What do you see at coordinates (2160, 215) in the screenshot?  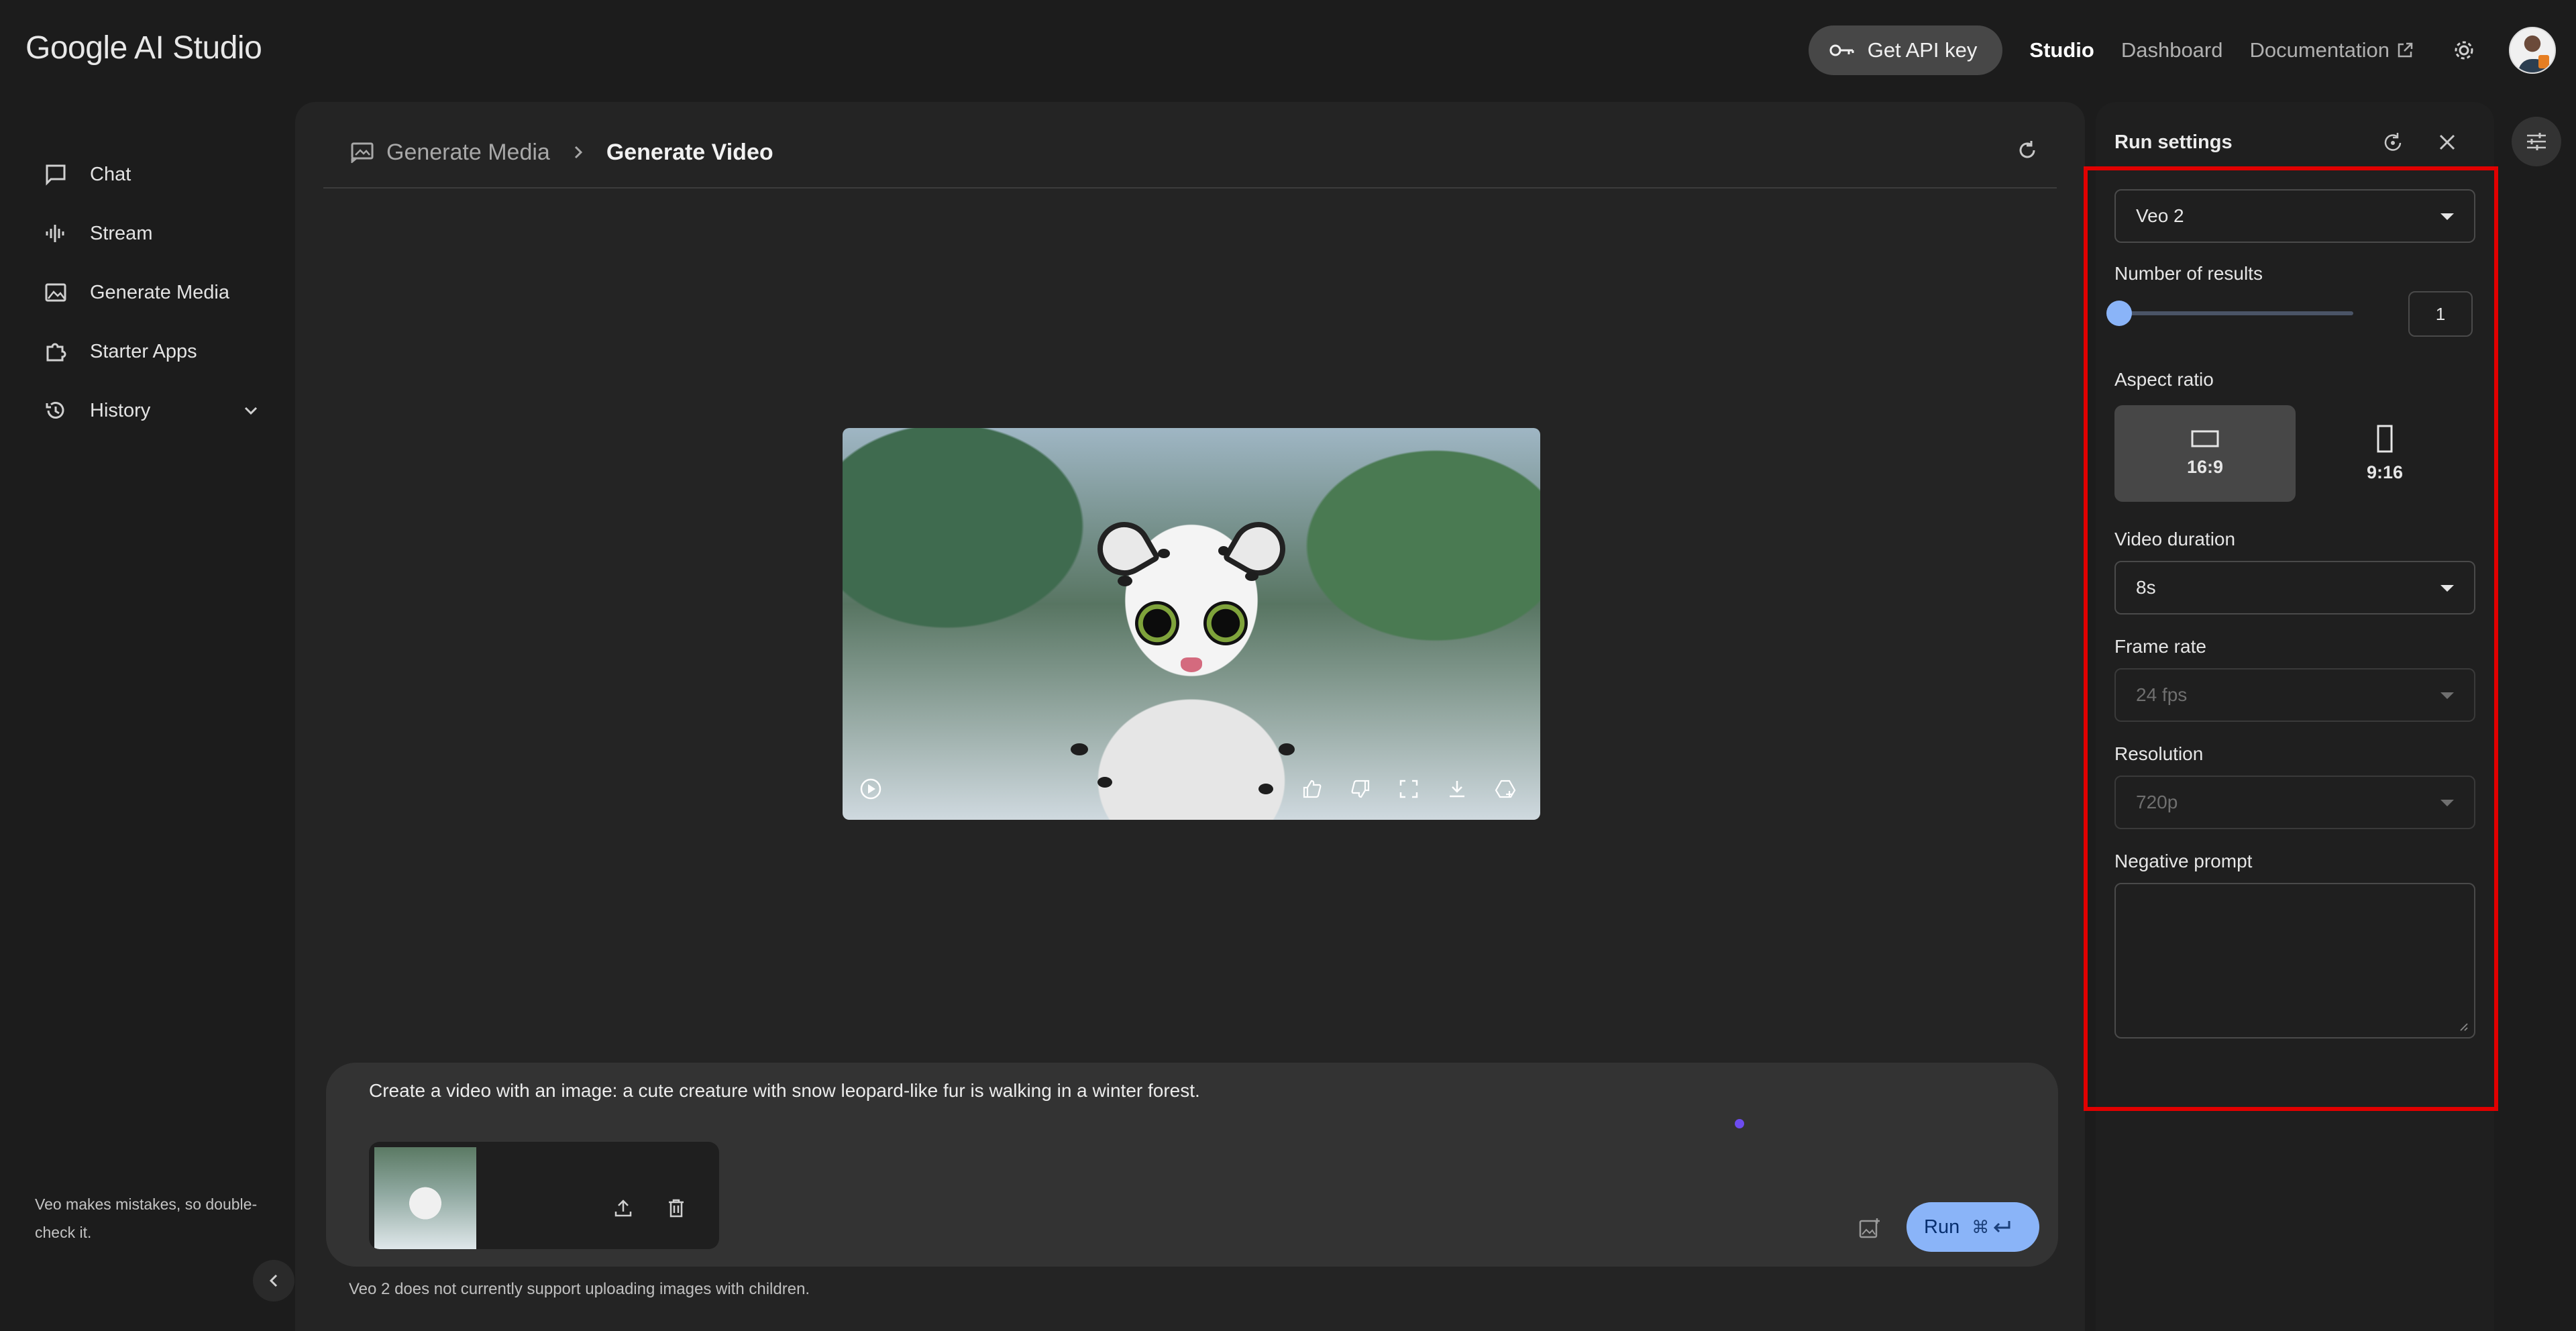 I see `model-select-value: Veo 2` at bounding box center [2160, 215].